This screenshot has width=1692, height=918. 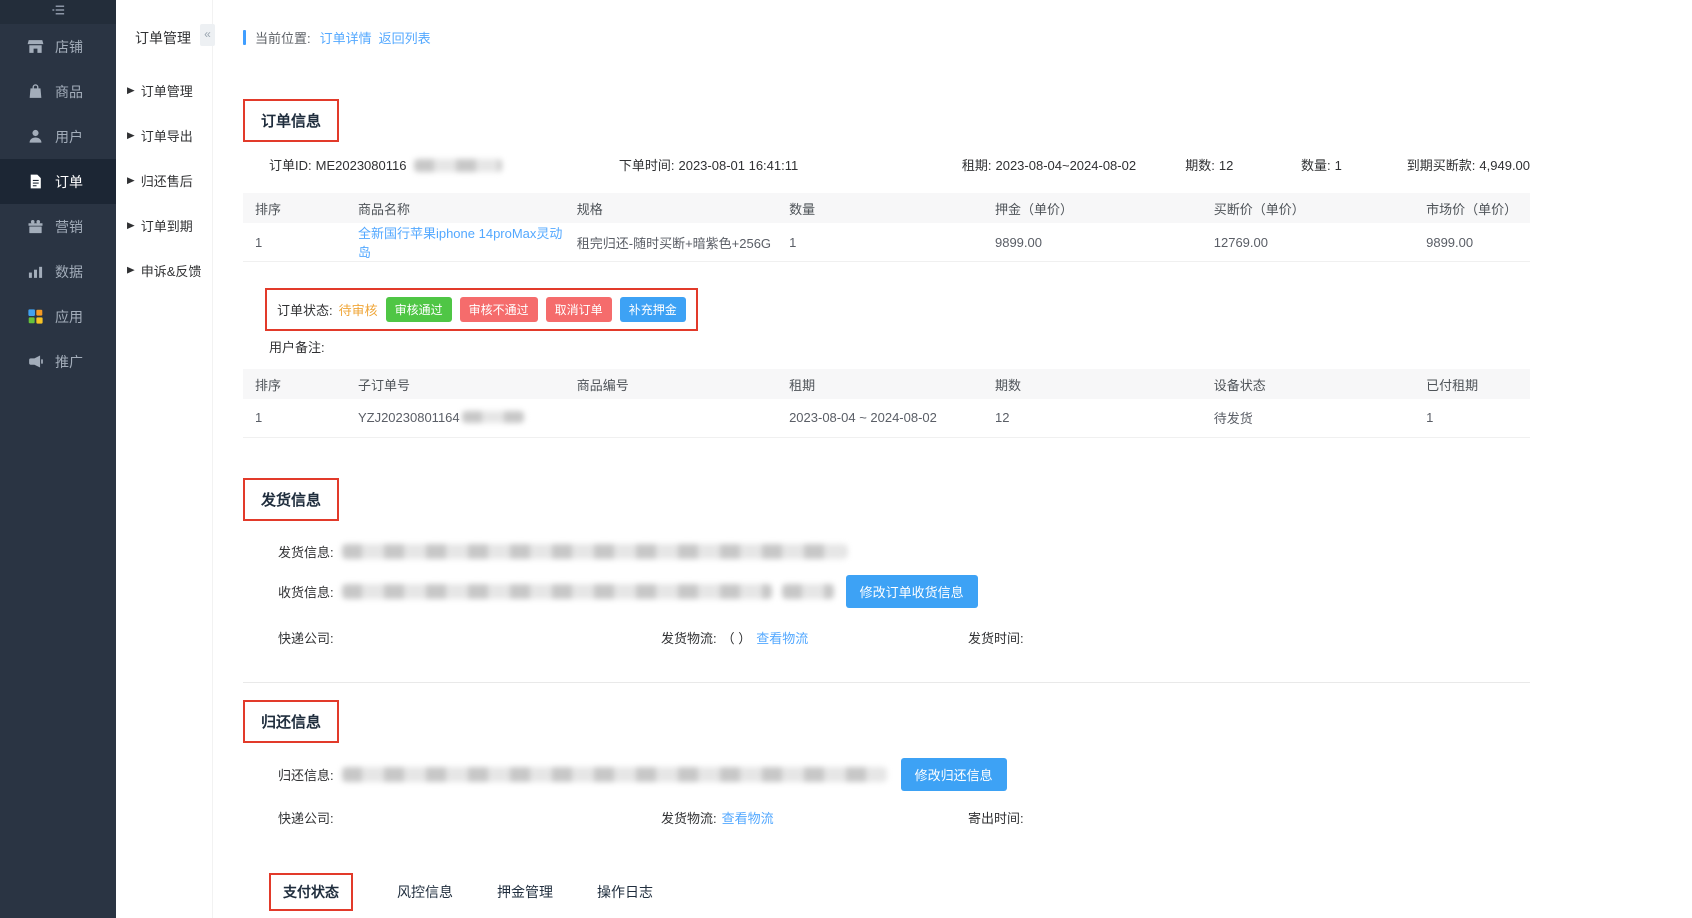 I want to click on submenu-item-label: 订单管理, so click(x=166, y=91).